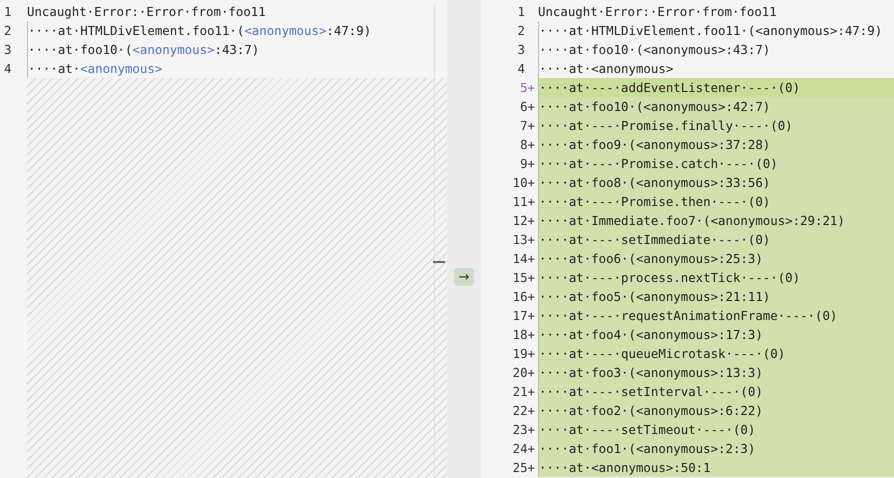 Image resolution: width=894 pixels, height=478 pixels. What do you see at coordinates (527, 87) in the screenshot?
I see `line-number: 5+` at bounding box center [527, 87].